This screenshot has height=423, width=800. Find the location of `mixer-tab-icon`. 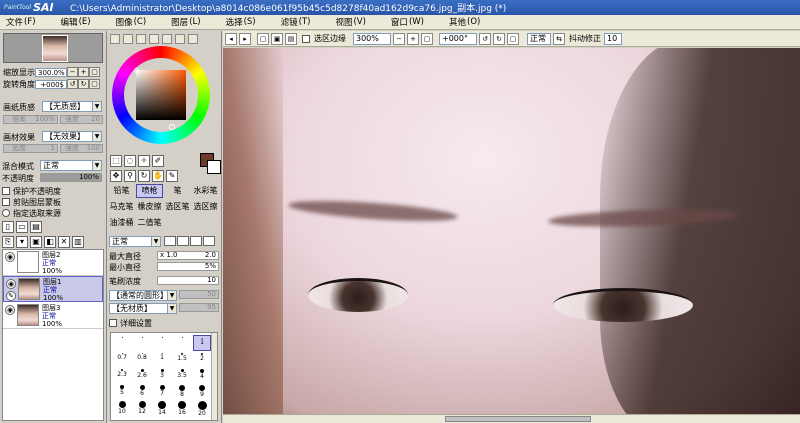

mixer-tab-icon is located at coordinates (167, 39).